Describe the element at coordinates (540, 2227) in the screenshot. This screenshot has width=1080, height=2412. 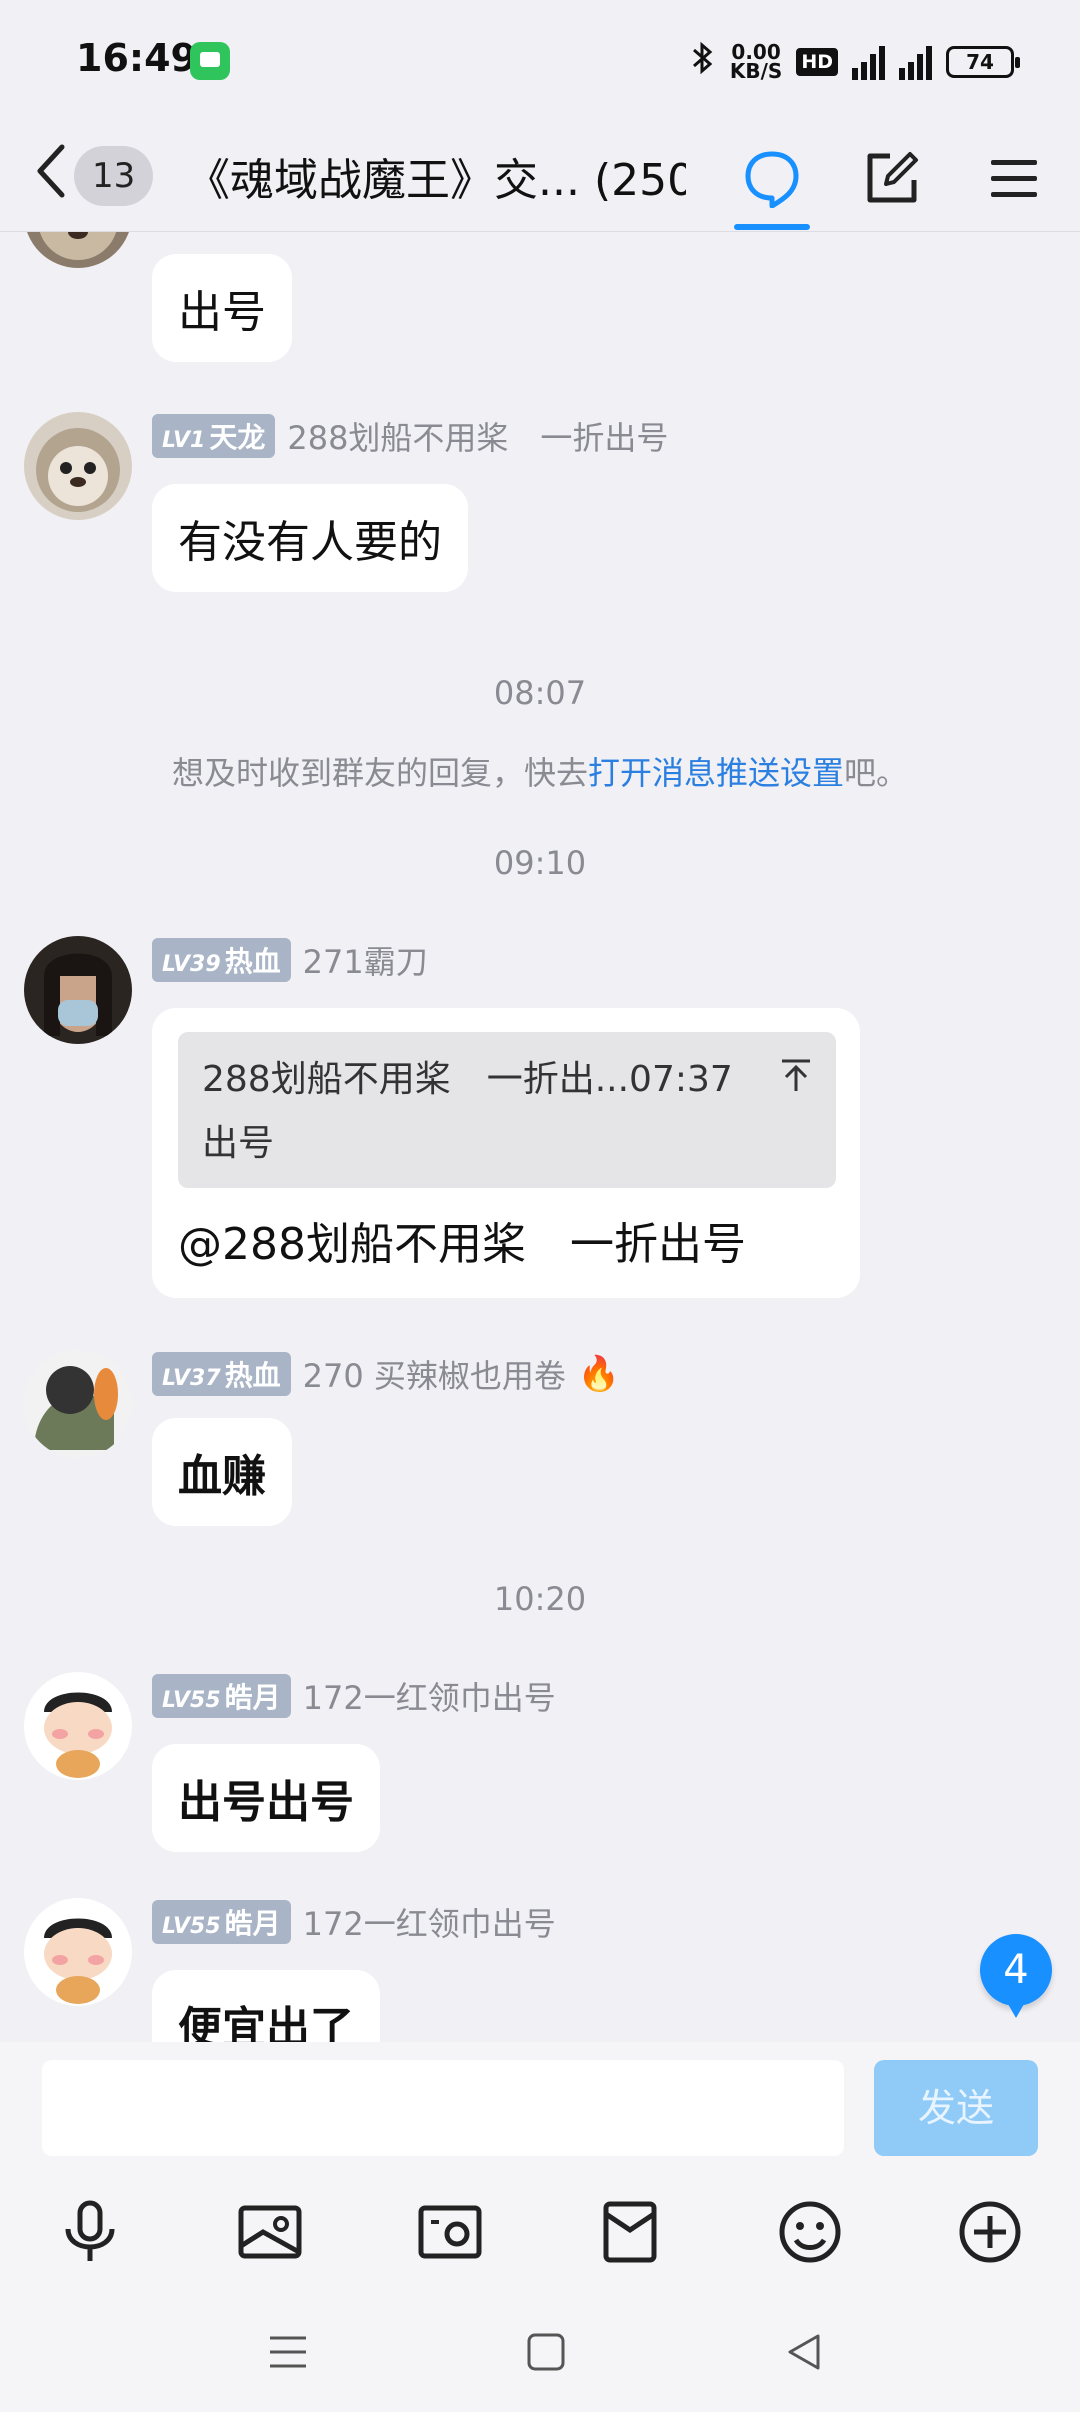
I see `input-toolbar` at that location.